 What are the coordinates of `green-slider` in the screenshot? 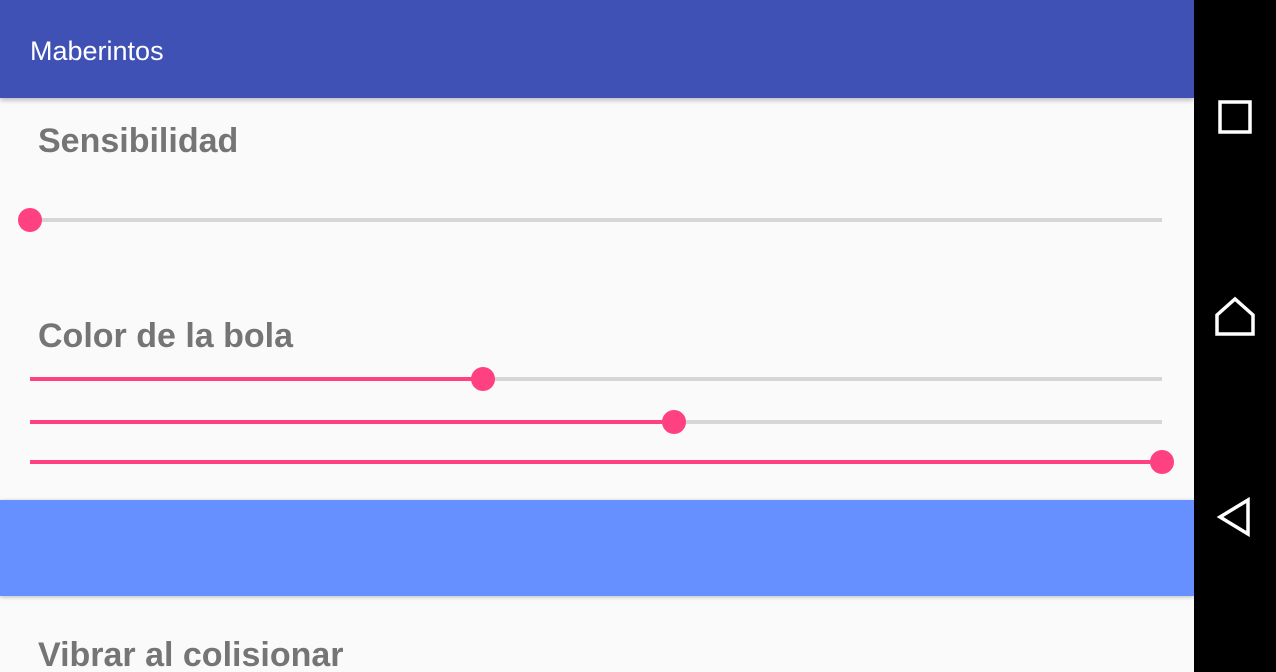 It's located at (596, 422).